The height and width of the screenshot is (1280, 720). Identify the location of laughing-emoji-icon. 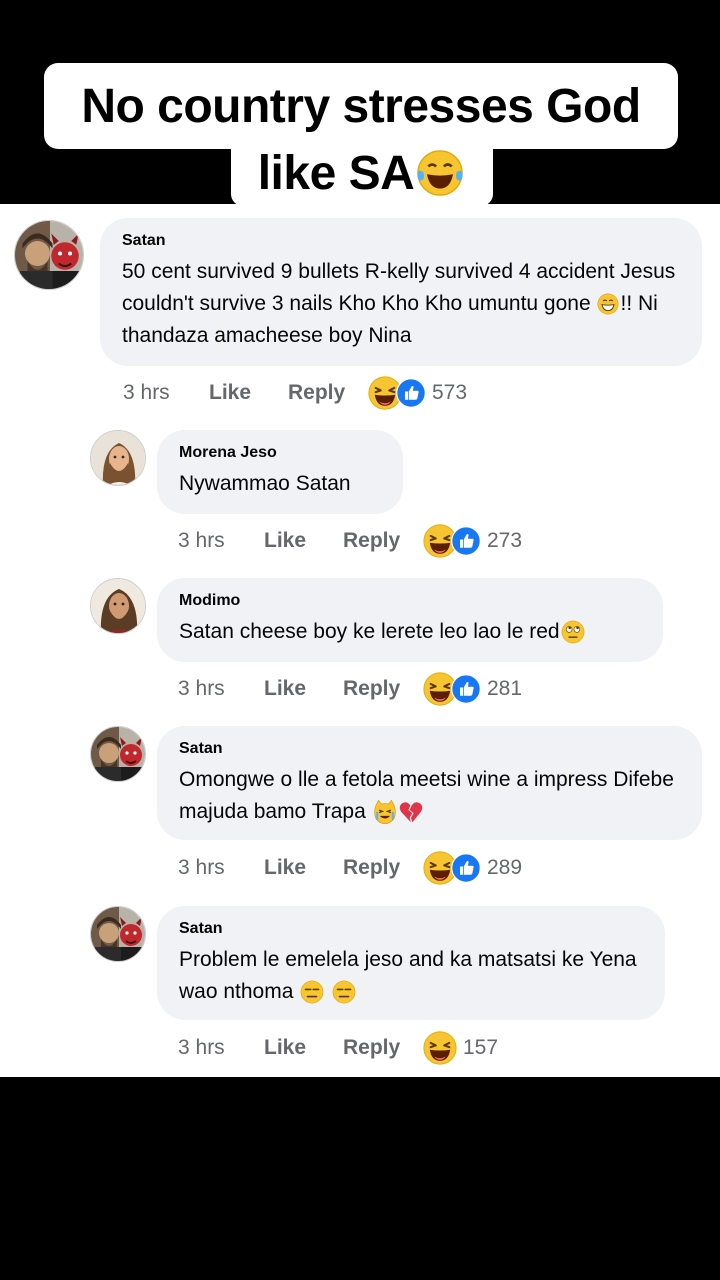
(440, 1048).